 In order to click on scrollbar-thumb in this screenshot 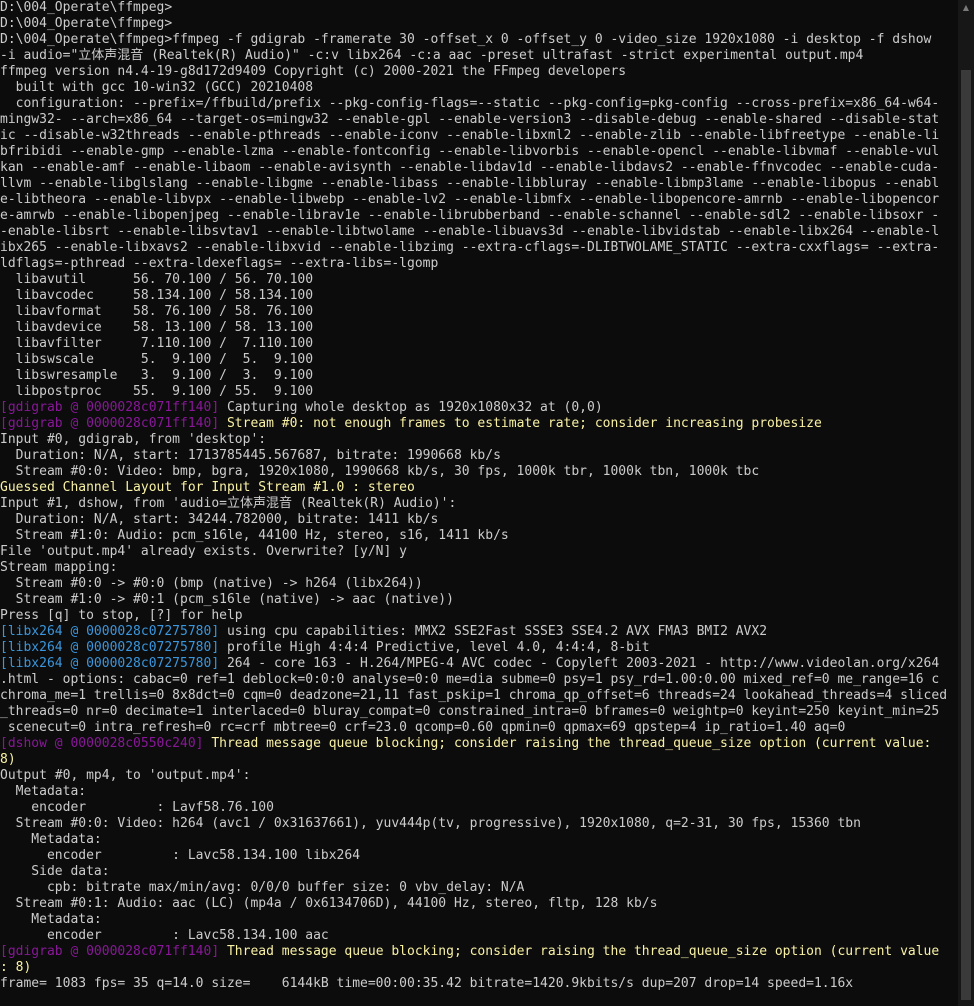, I will do `click(966, 535)`.